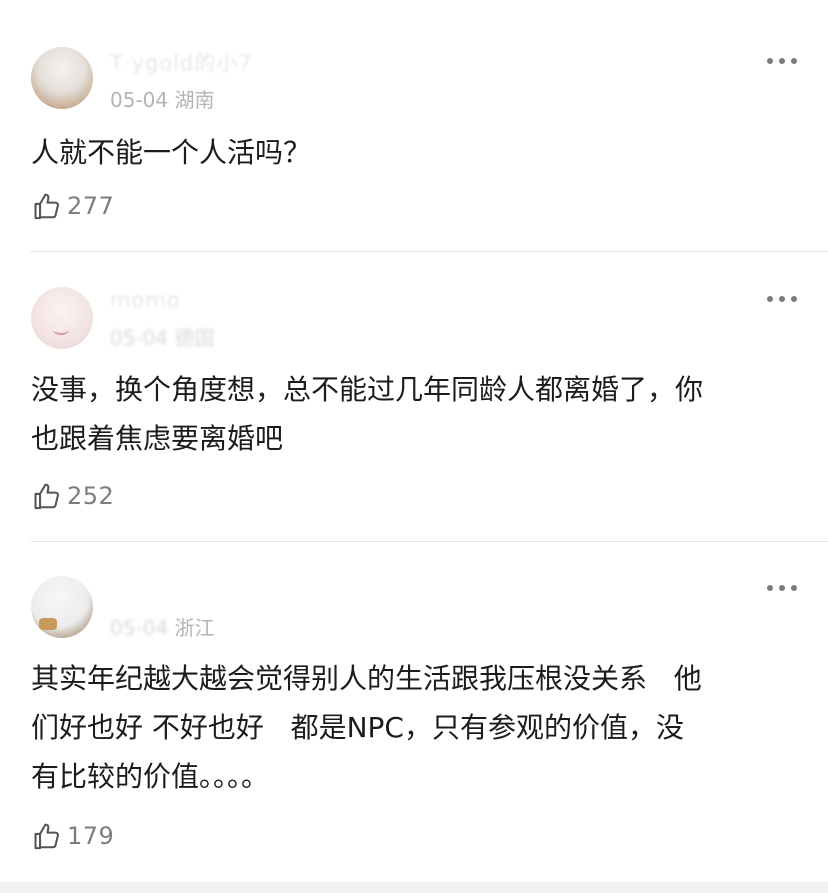 This screenshot has width=828, height=893. Describe the element at coordinates (91, 496) in the screenshot. I see `like-count: 252` at that location.